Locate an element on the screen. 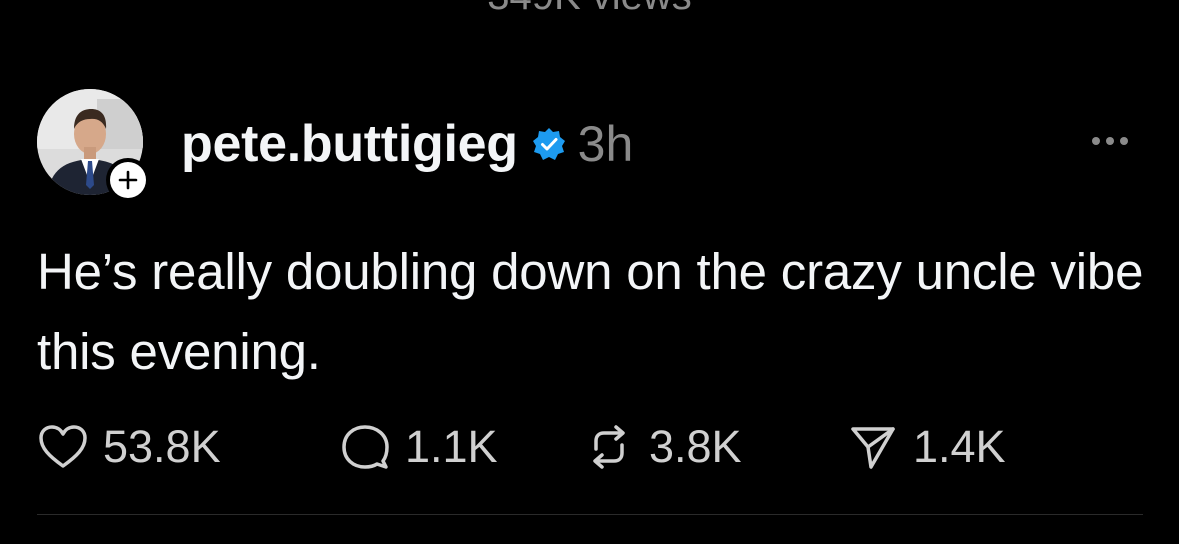 Image resolution: width=1179 pixels, height=544 pixels. follow-button is located at coordinates (128, 180).